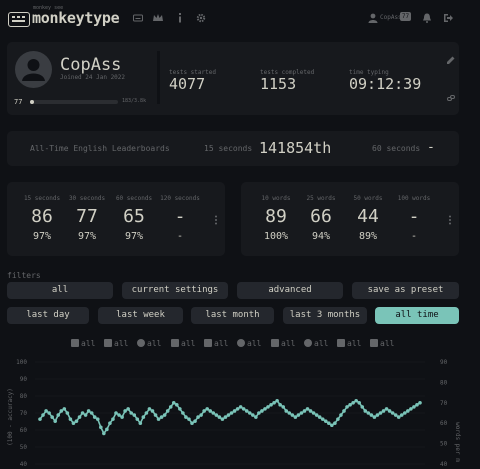 The height and width of the screenshot is (469, 480). I want to click on filter-chip-font: all, so click(183, 343).